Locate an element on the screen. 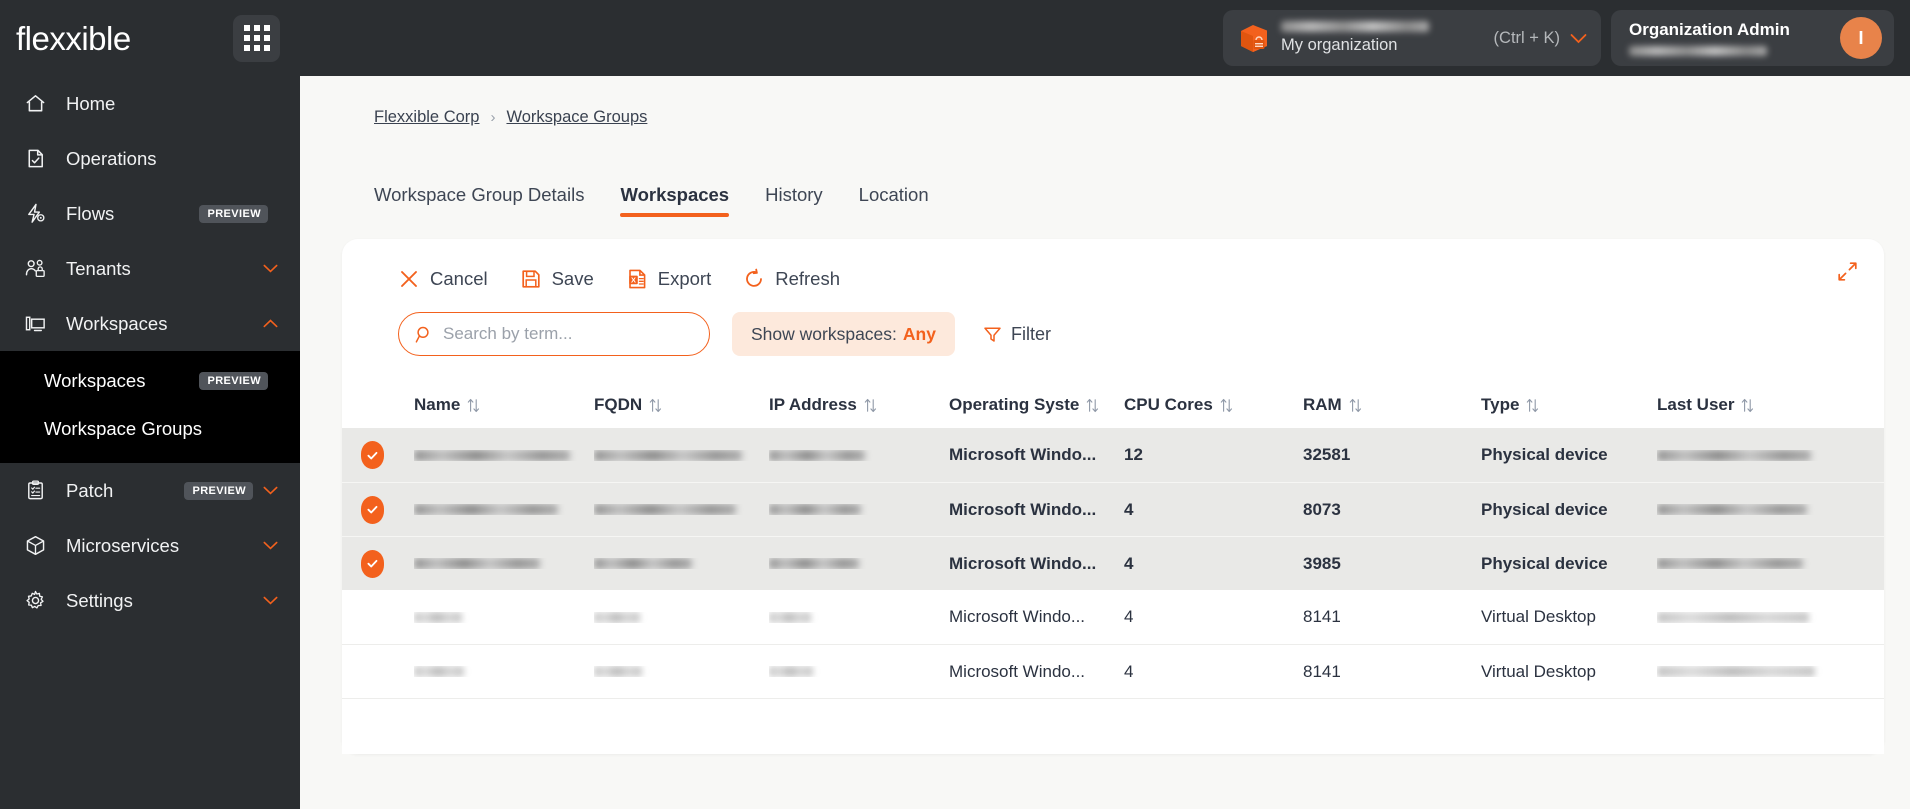 This screenshot has height=809, width=1910. sidebar-item-home: Home is located at coordinates (150, 103).